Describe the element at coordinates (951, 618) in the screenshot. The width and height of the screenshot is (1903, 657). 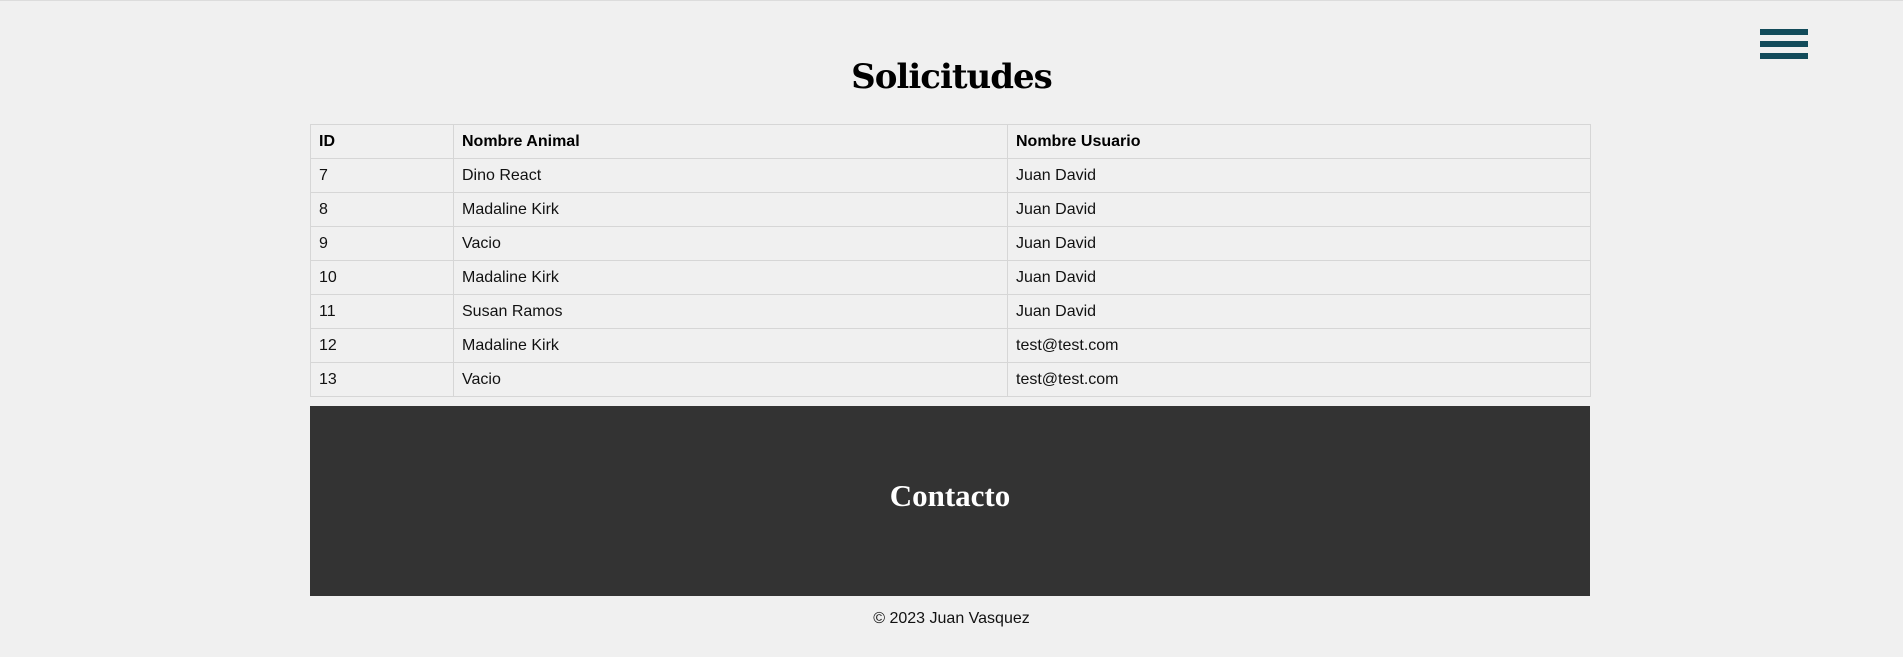
I see `copyright-text: © 2023 Juan Vasquez` at that location.